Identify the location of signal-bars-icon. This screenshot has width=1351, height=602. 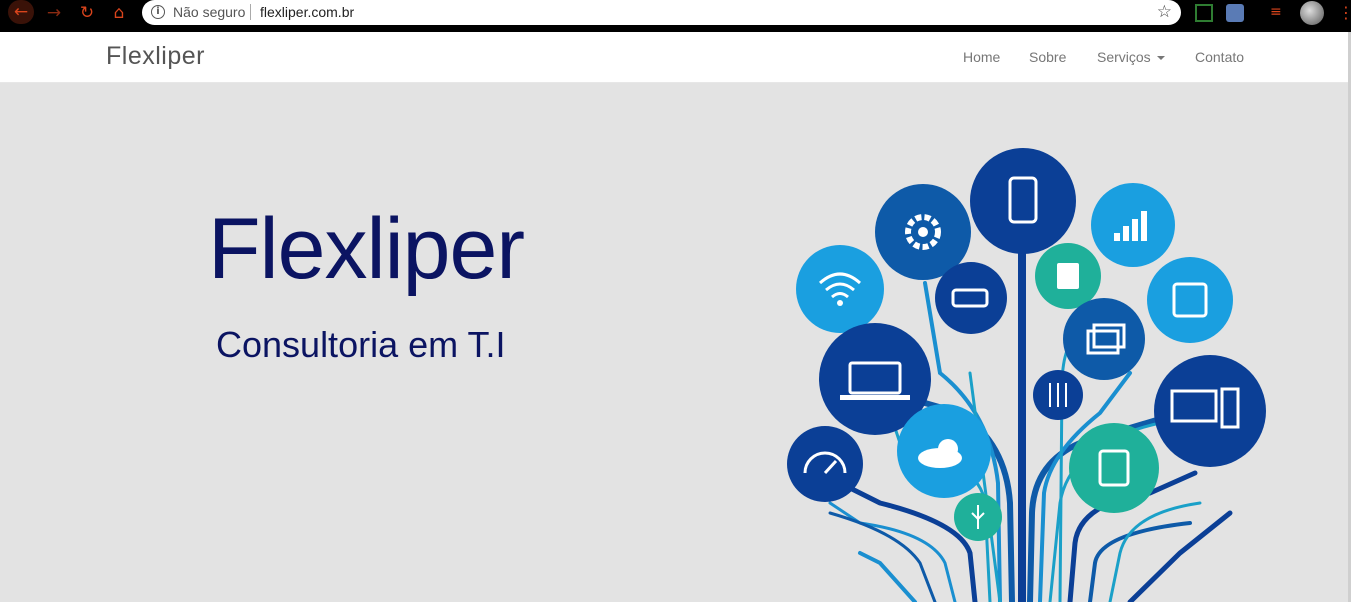
(1133, 225).